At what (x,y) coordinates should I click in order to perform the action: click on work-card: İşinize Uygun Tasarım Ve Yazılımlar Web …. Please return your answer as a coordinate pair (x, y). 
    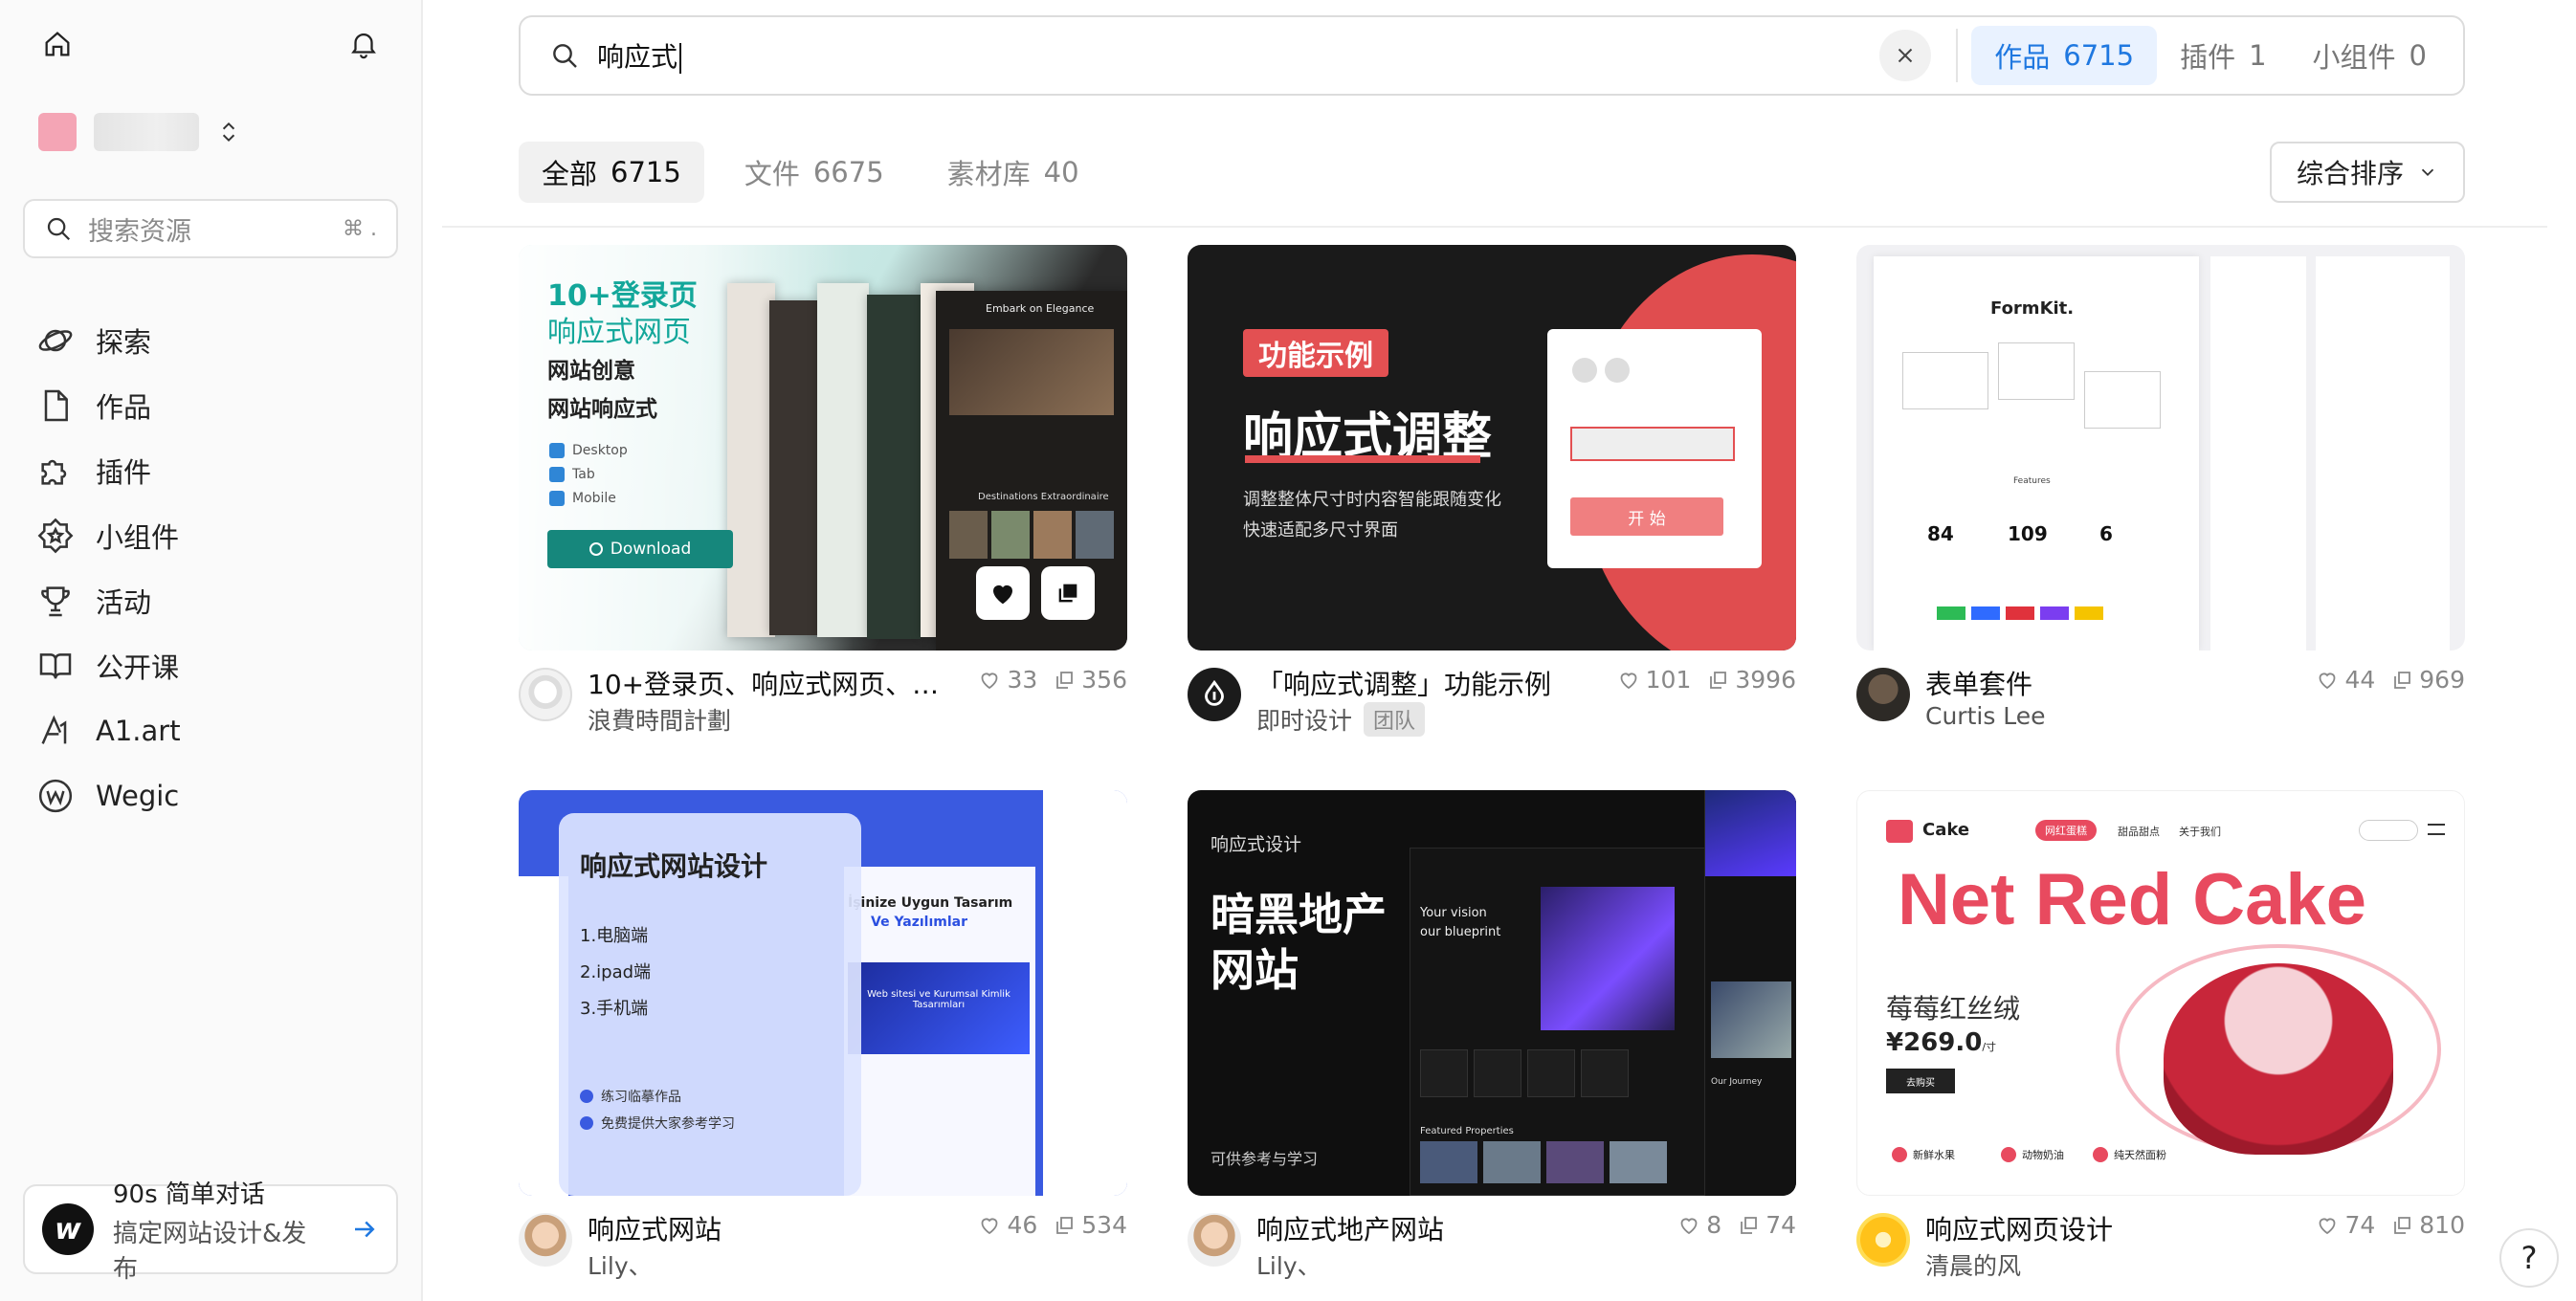
    Looking at the image, I should click on (823, 1042).